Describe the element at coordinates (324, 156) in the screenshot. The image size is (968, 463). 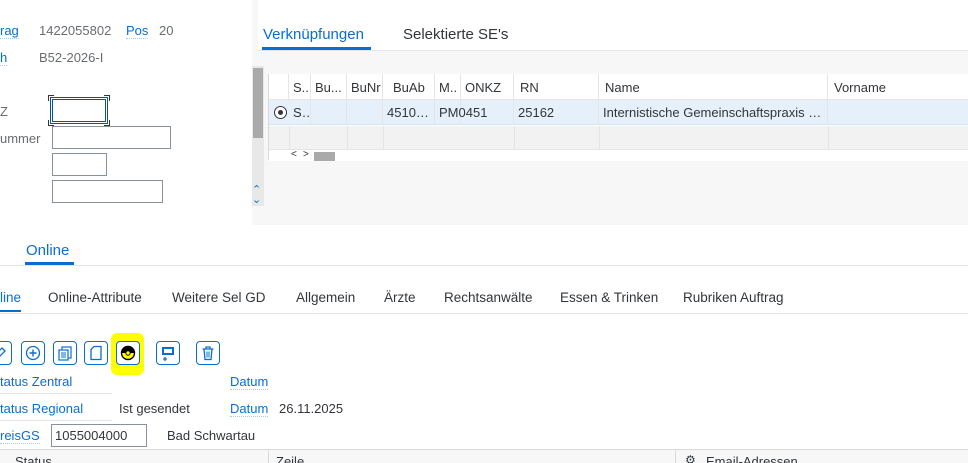
I see `horizontal-scrollbar-thumb` at that location.